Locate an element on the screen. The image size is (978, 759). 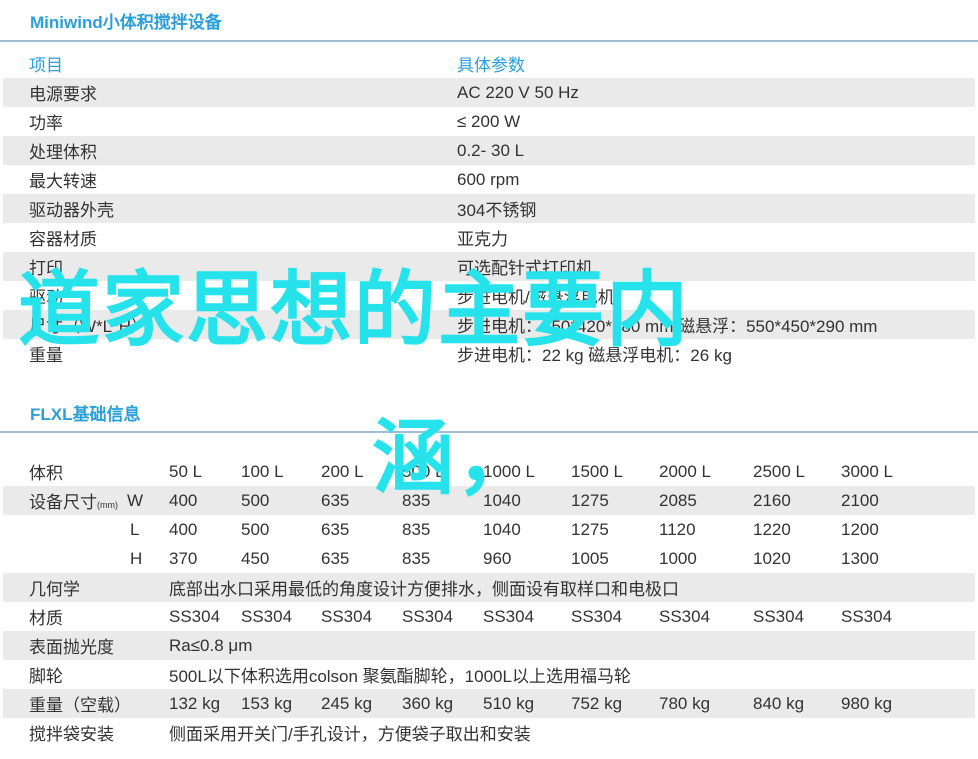
volume-label: 体积 is located at coordinates (46, 473).